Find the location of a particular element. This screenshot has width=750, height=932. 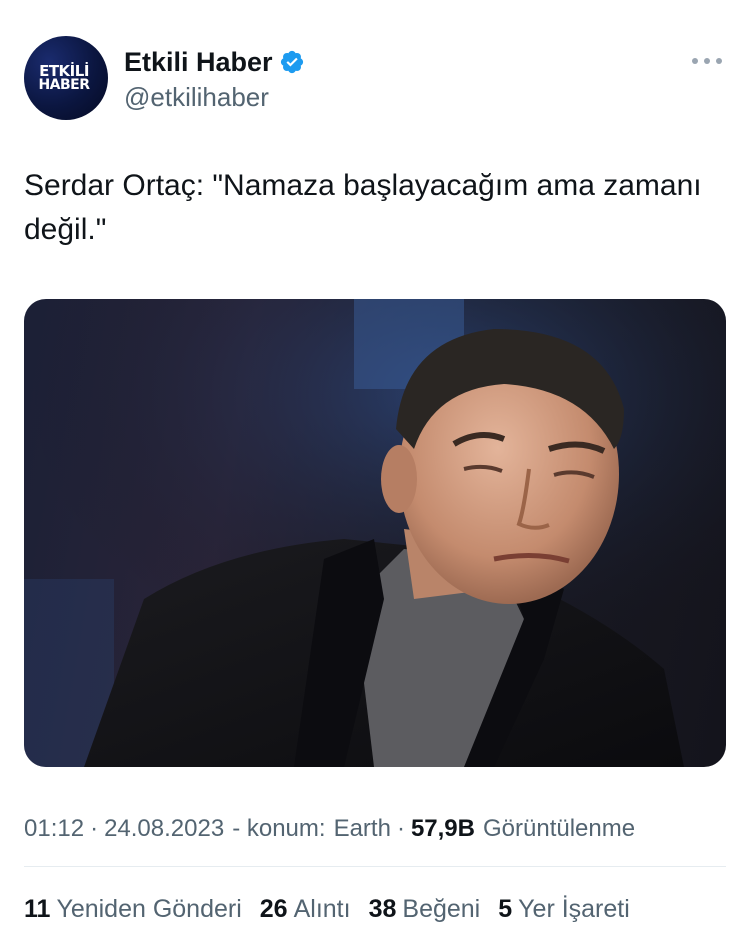

likes-count: 38 is located at coordinates (382, 908).